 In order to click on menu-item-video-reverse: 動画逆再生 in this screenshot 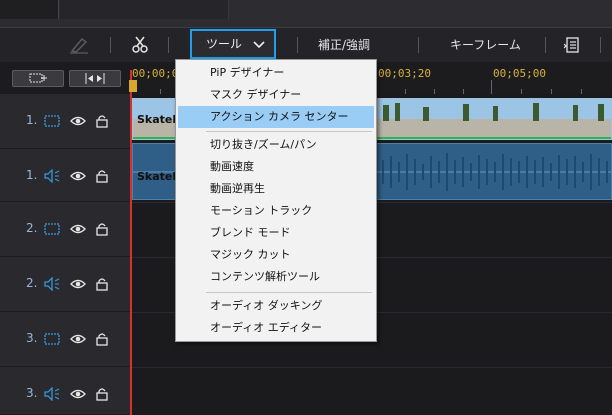, I will do `click(276, 189)`.